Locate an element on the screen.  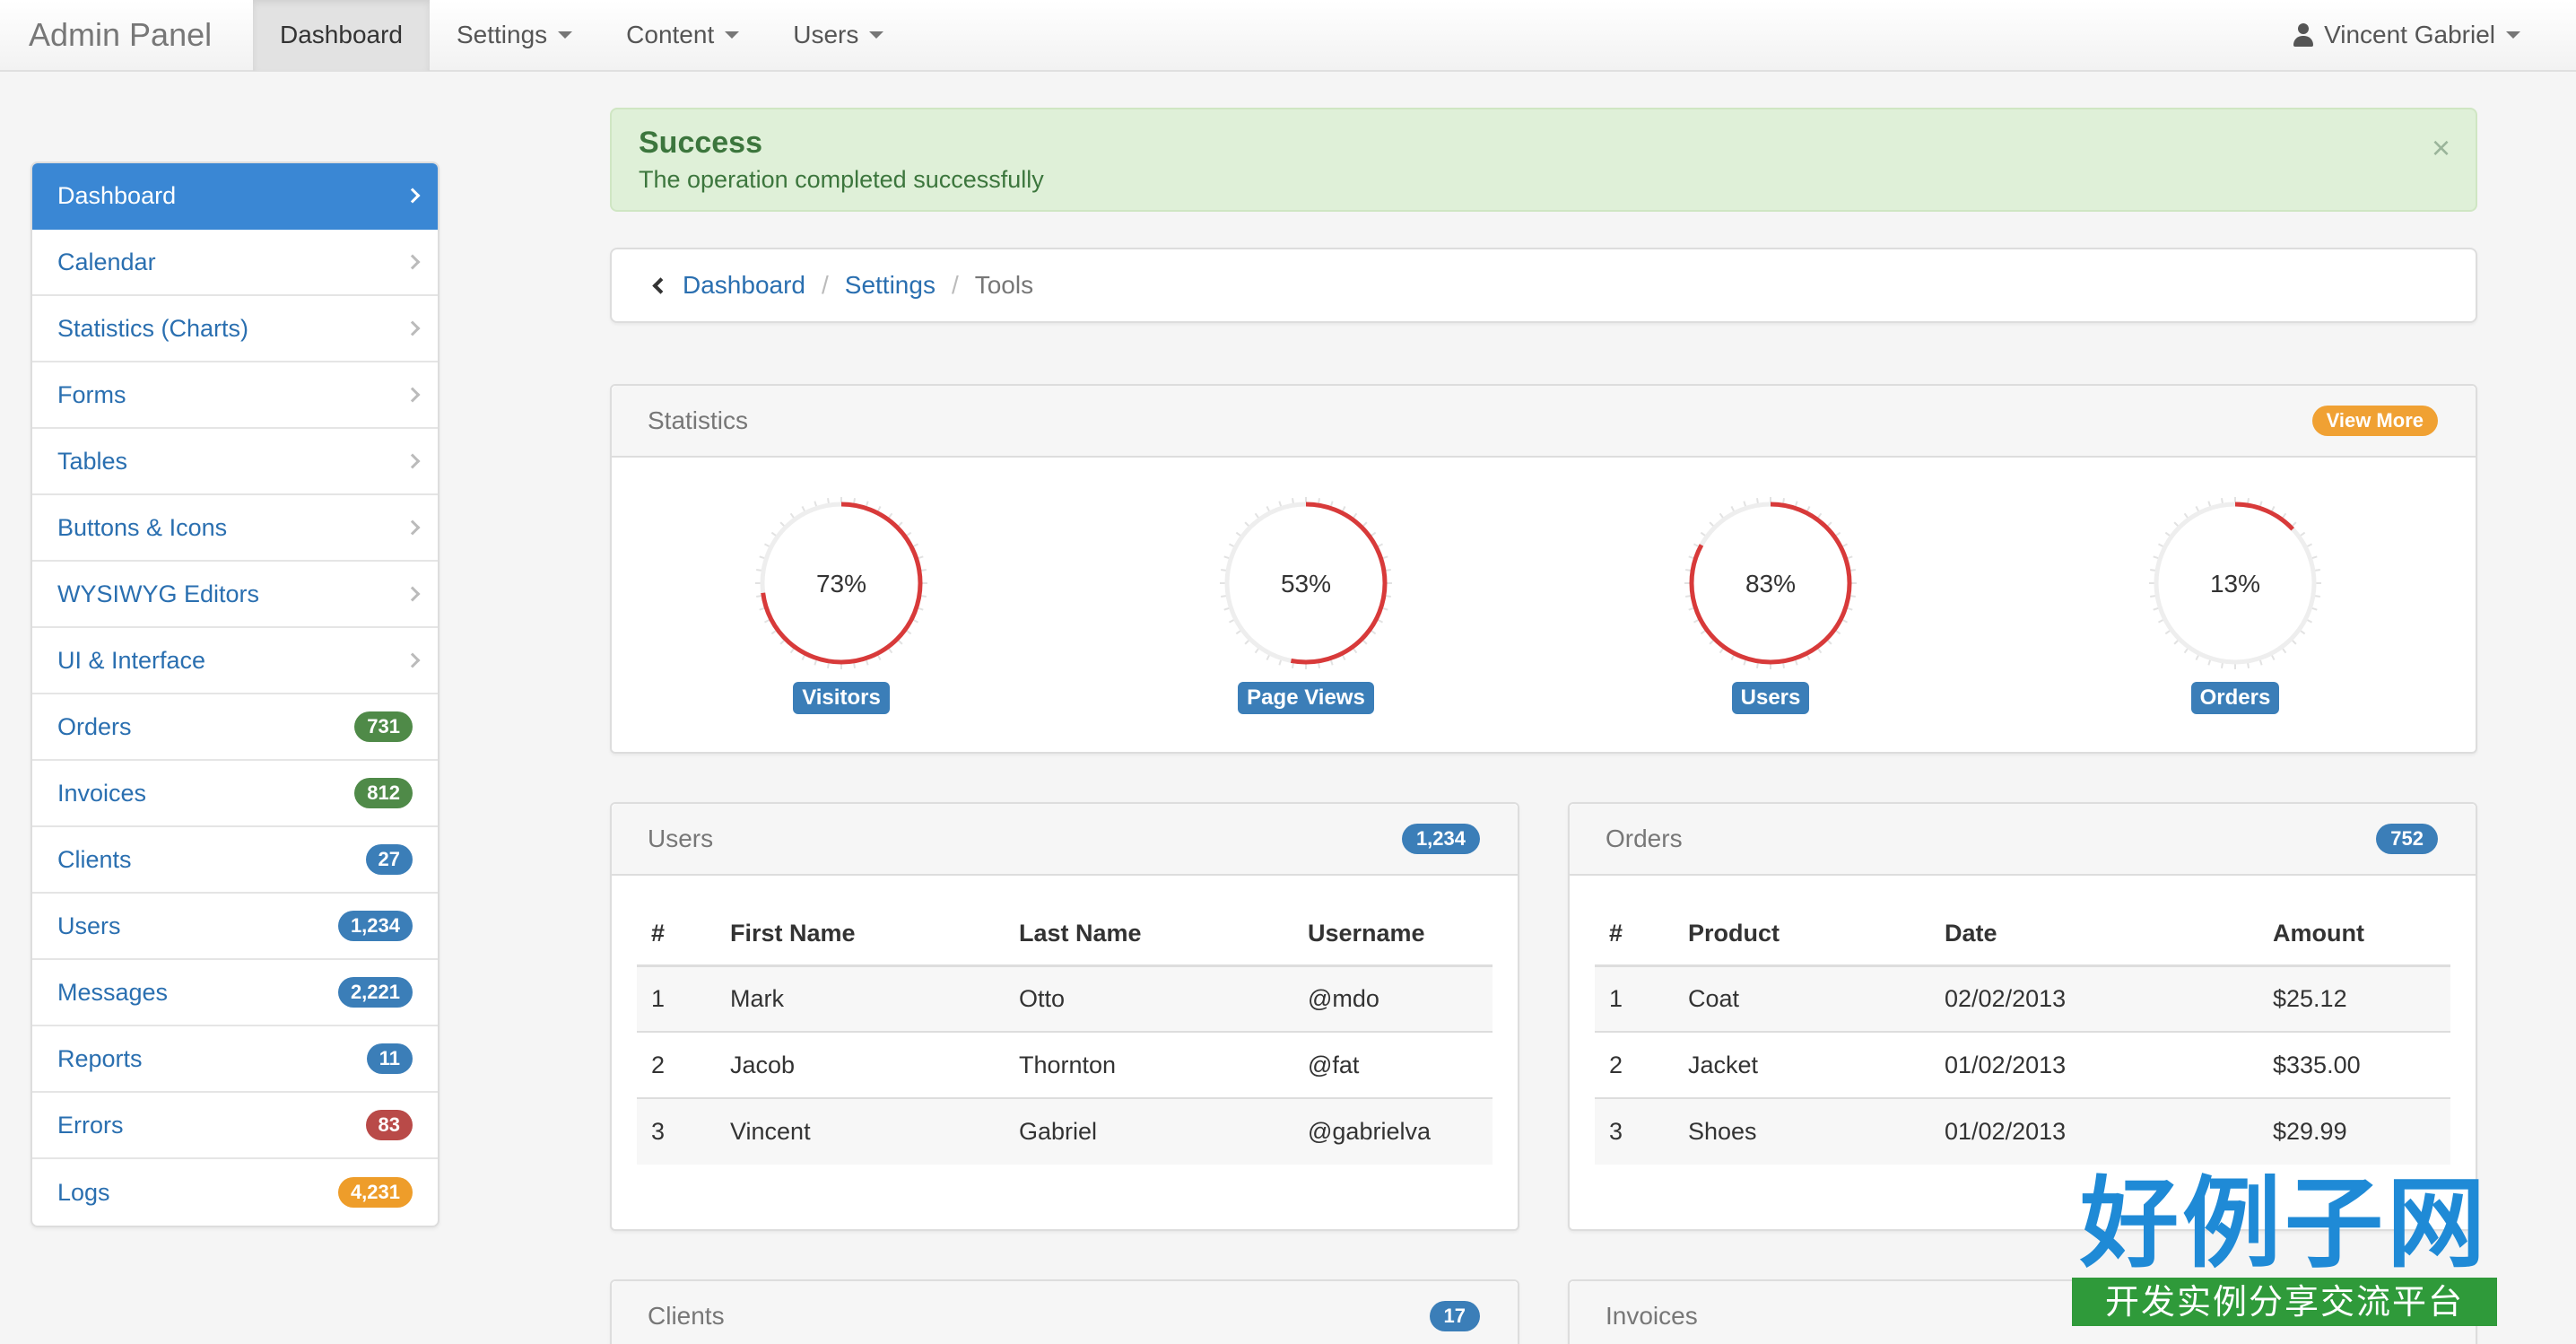
table-row: 1 Mark Otto @mdo is located at coordinates (1065, 998).